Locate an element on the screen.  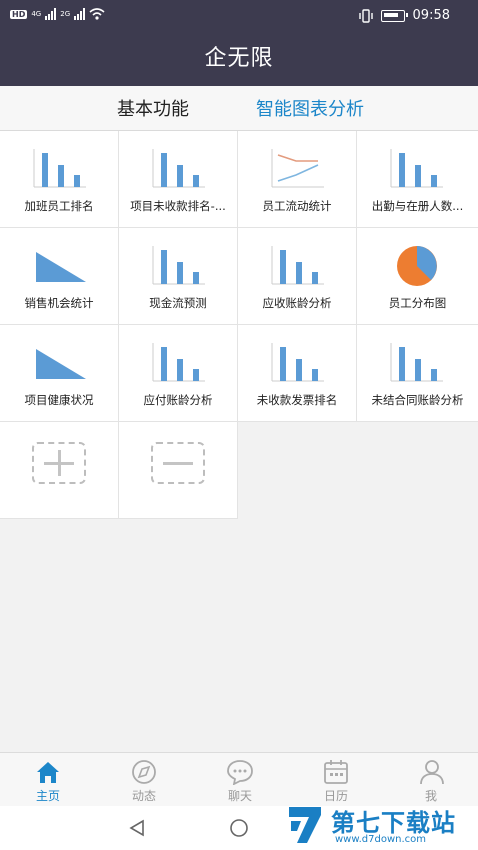
app-title-bar: 企无限 is located at coordinates (239, 59).